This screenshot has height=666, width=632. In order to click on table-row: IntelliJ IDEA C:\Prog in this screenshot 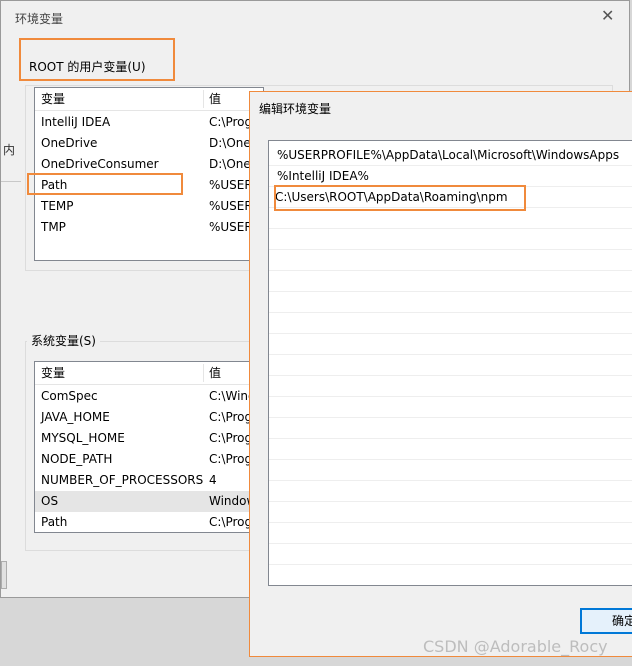, I will do `click(149, 122)`.